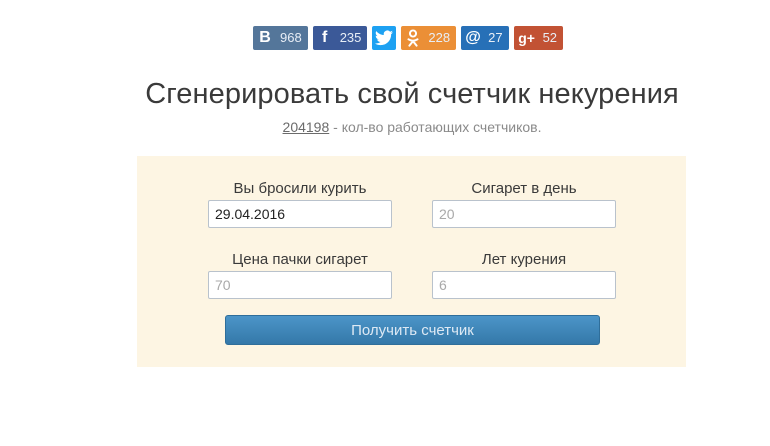 The height and width of the screenshot is (446, 770). Describe the element at coordinates (526, 38) in the screenshot. I see `googleplus-icon: g+` at that location.